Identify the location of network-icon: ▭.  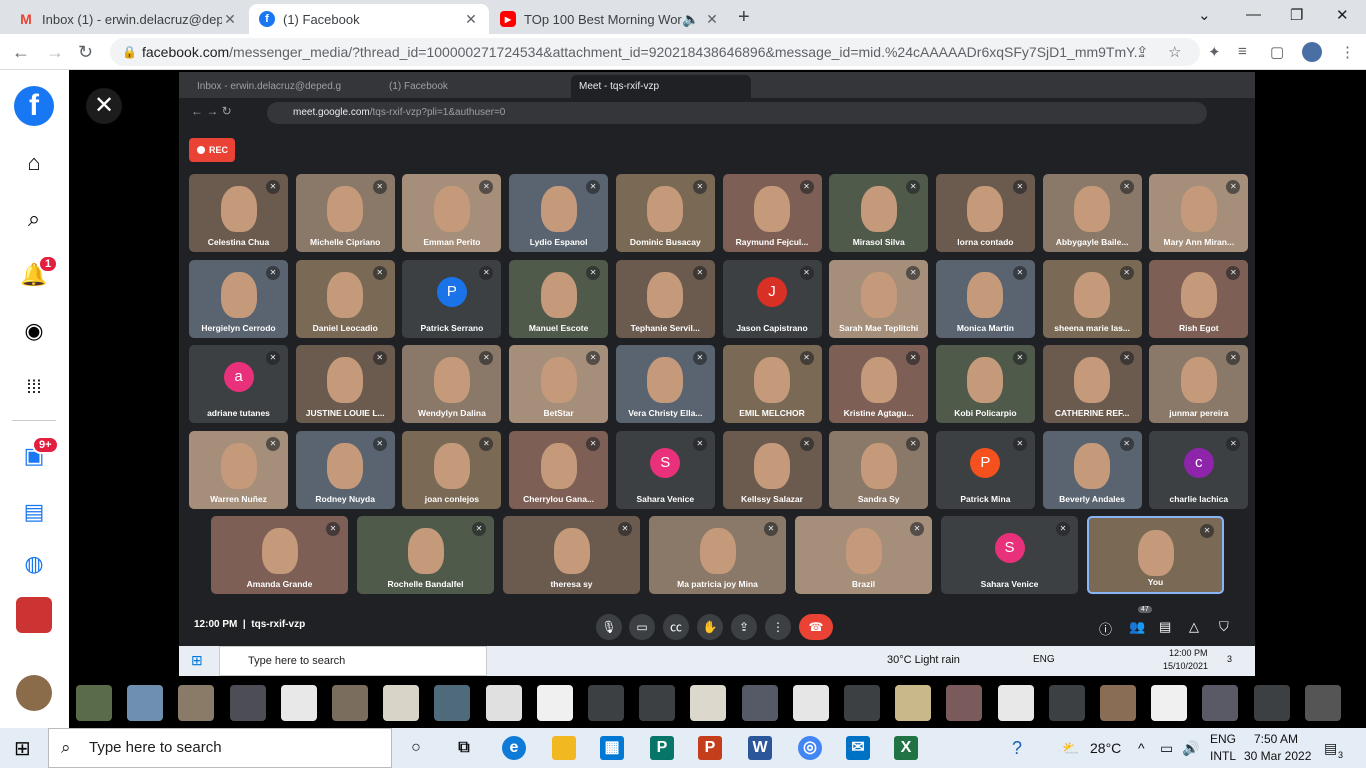
(1166, 748).